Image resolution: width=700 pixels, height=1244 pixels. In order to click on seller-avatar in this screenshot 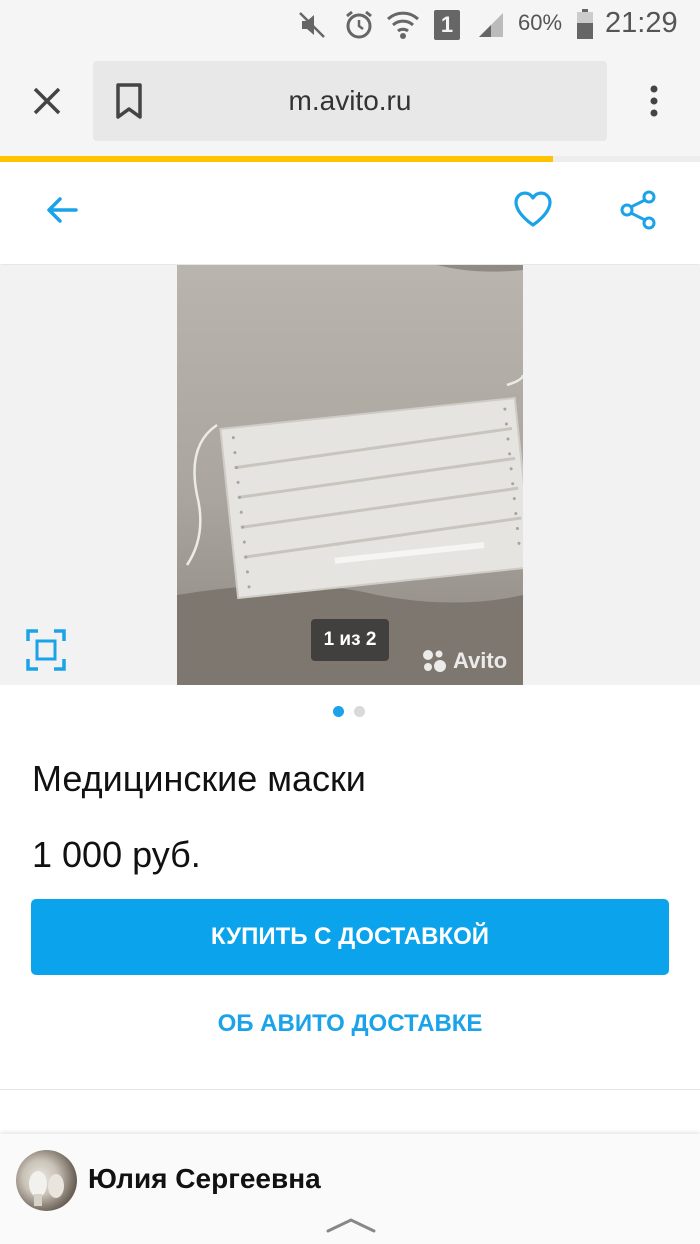, I will do `click(46, 1180)`.